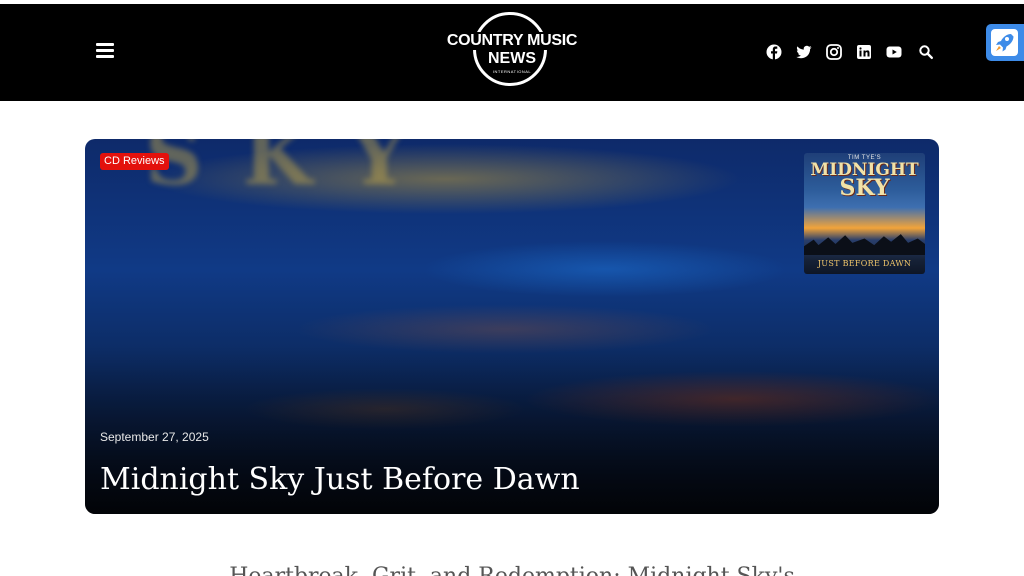  I want to click on rocket-launch-button, so click(1005, 42).